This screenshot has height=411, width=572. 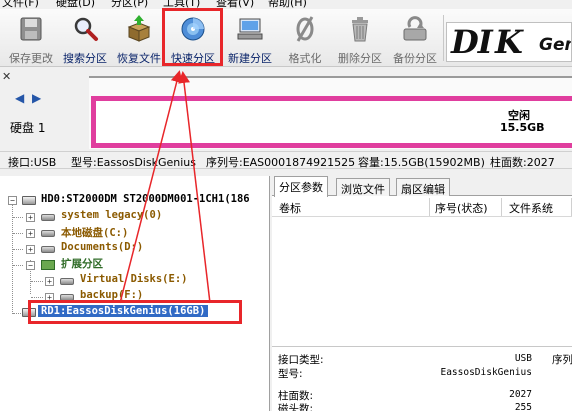 What do you see at coordinates (296, 407) in the screenshot?
I see `heads-label: 磁头数:` at bounding box center [296, 407].